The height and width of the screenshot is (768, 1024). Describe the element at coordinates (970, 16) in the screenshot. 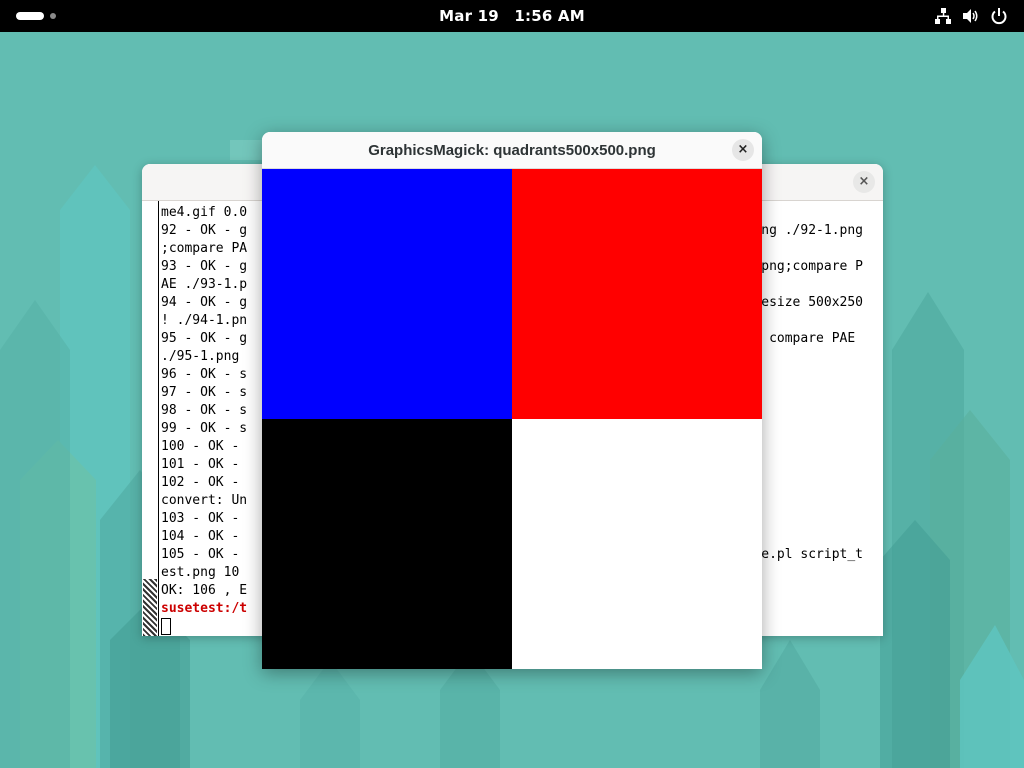

I see `volume-icon` at that location.